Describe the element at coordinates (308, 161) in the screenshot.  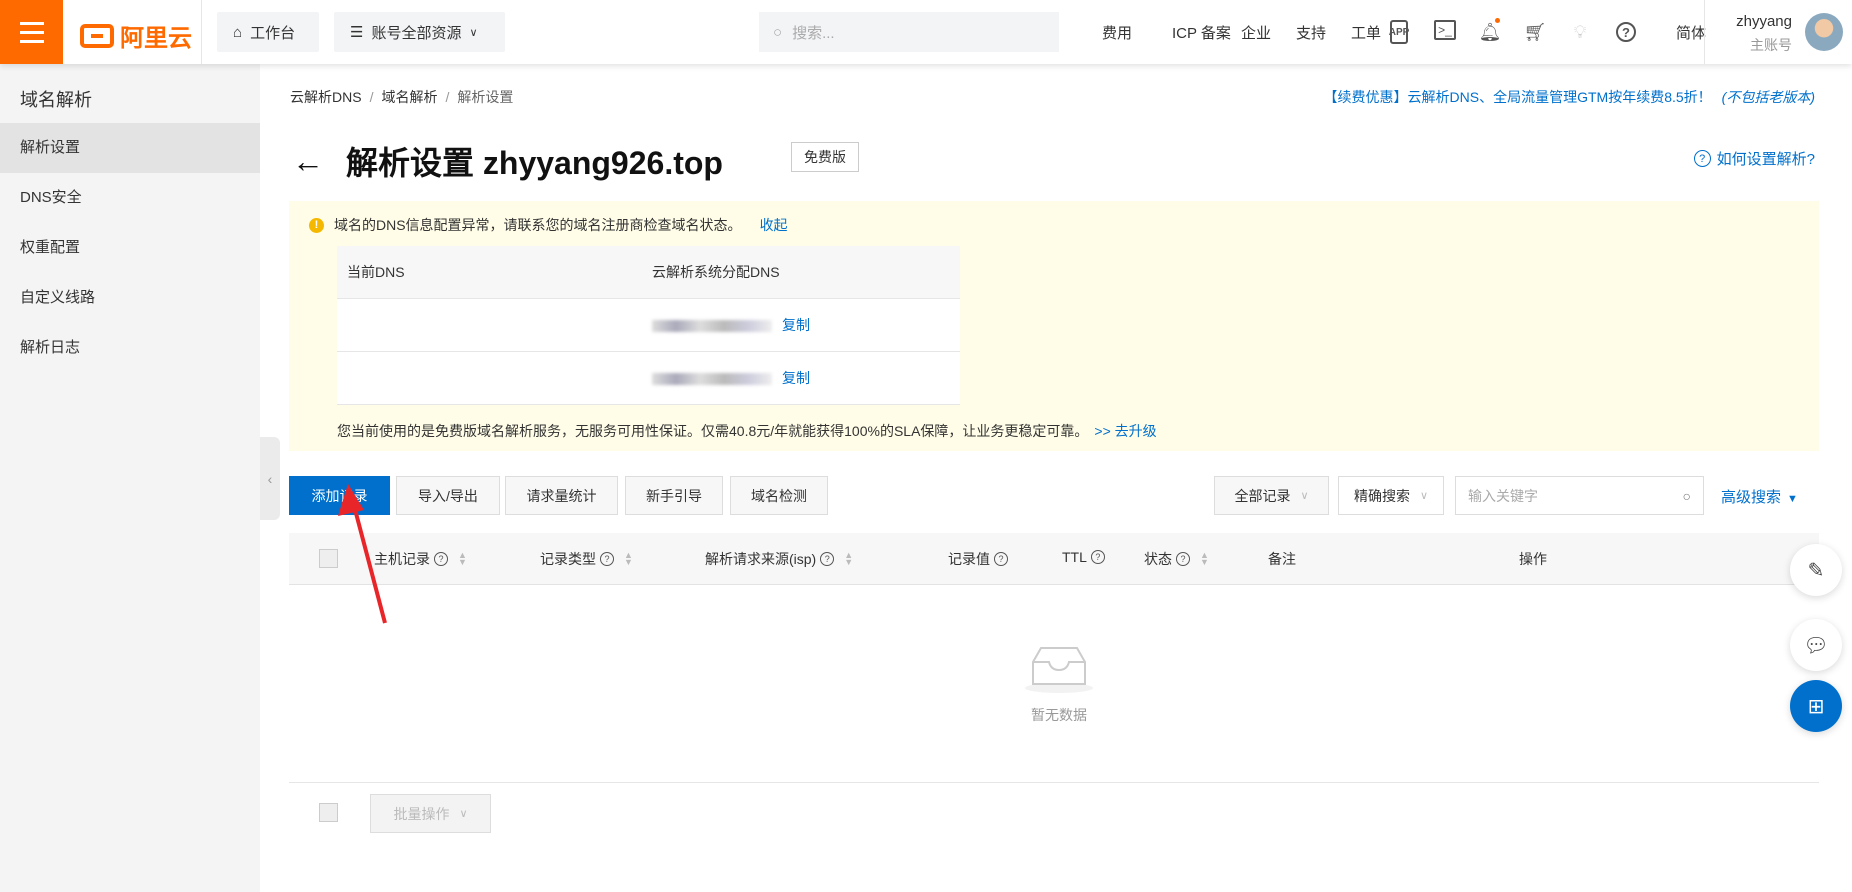
I see `back-arrow-icon: ←` at that location.